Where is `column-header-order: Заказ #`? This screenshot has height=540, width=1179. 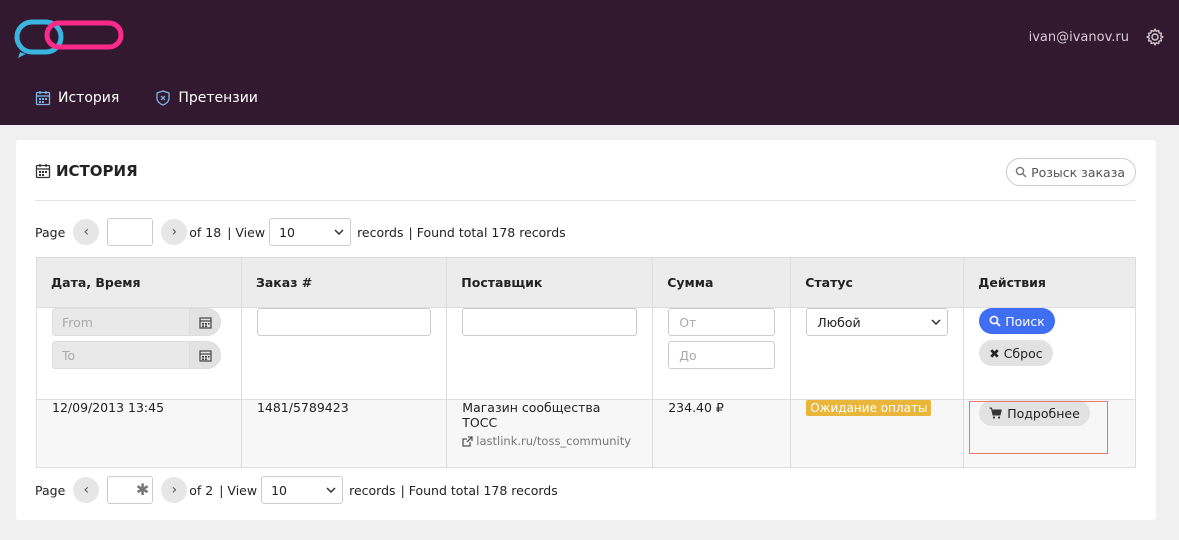
column-header-order: Заказ # is located at coordinates (344, 282).